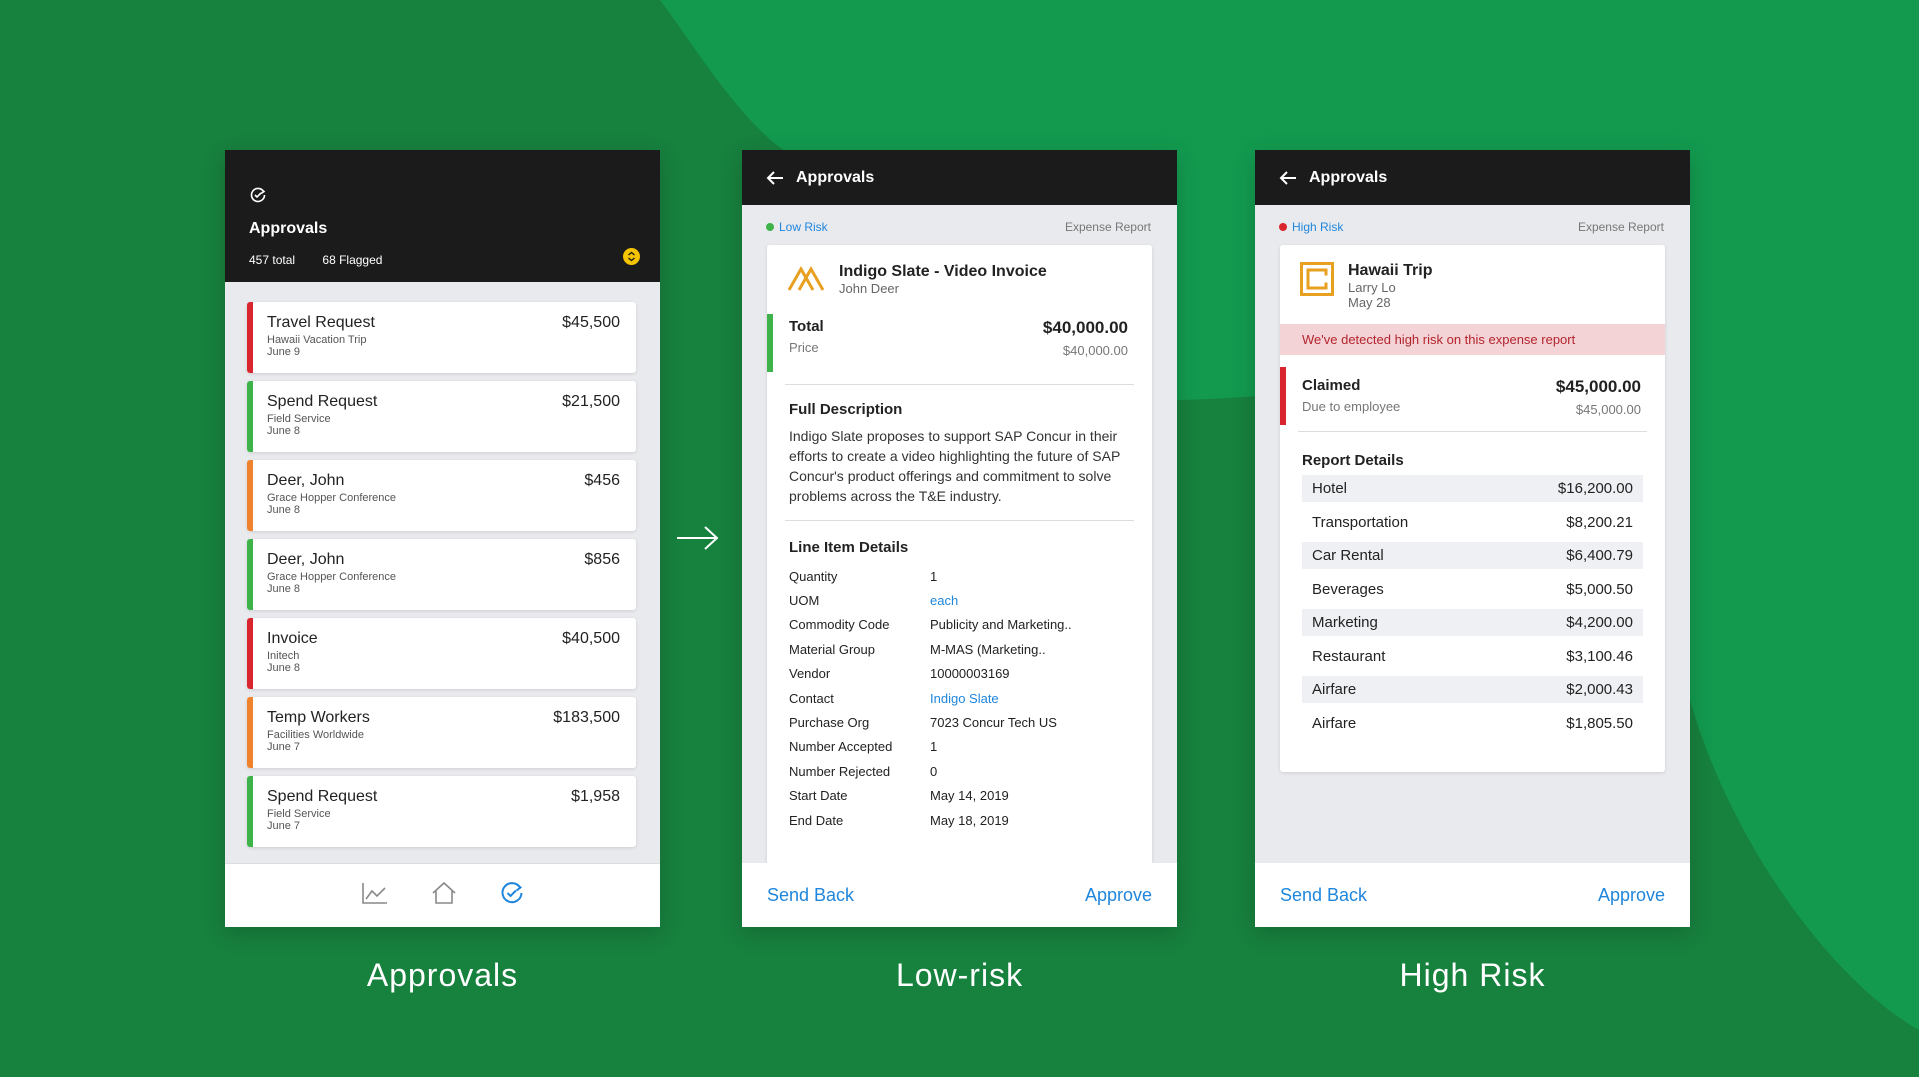 The image size is (1919, 1077). Describe the element at coordinates (959, 975) in the screenshot. I see `caption-low-risk: Low-risk` at that location.